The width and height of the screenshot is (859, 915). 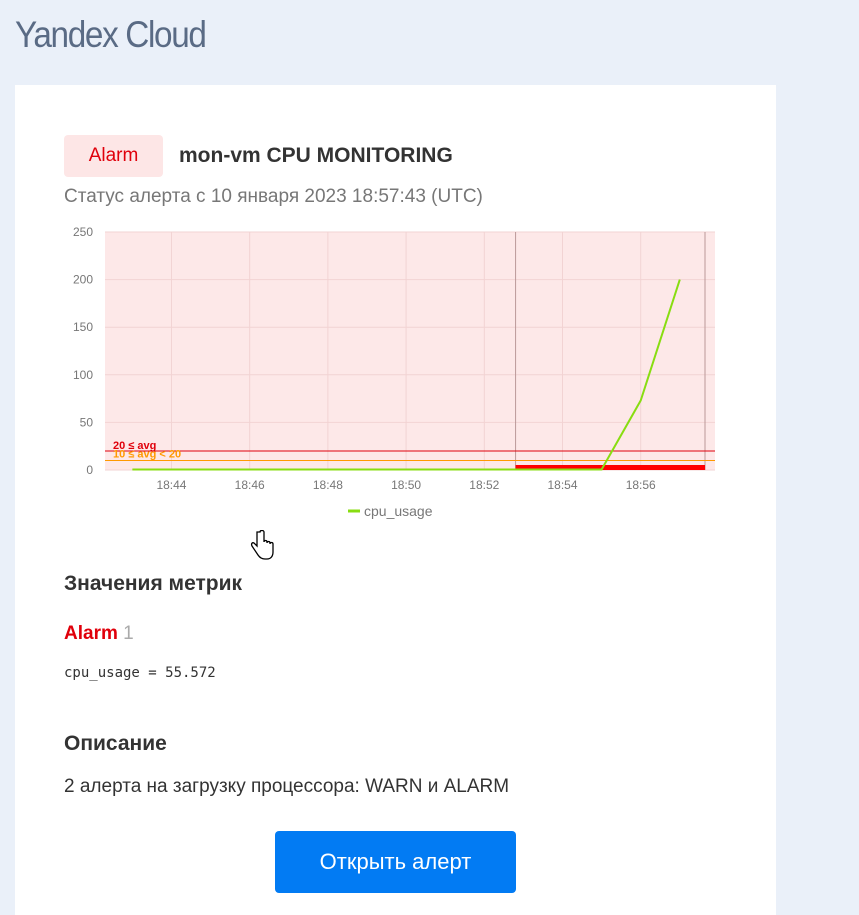 I want to click on y-tick-label: 50, so click(x=87, y=422).